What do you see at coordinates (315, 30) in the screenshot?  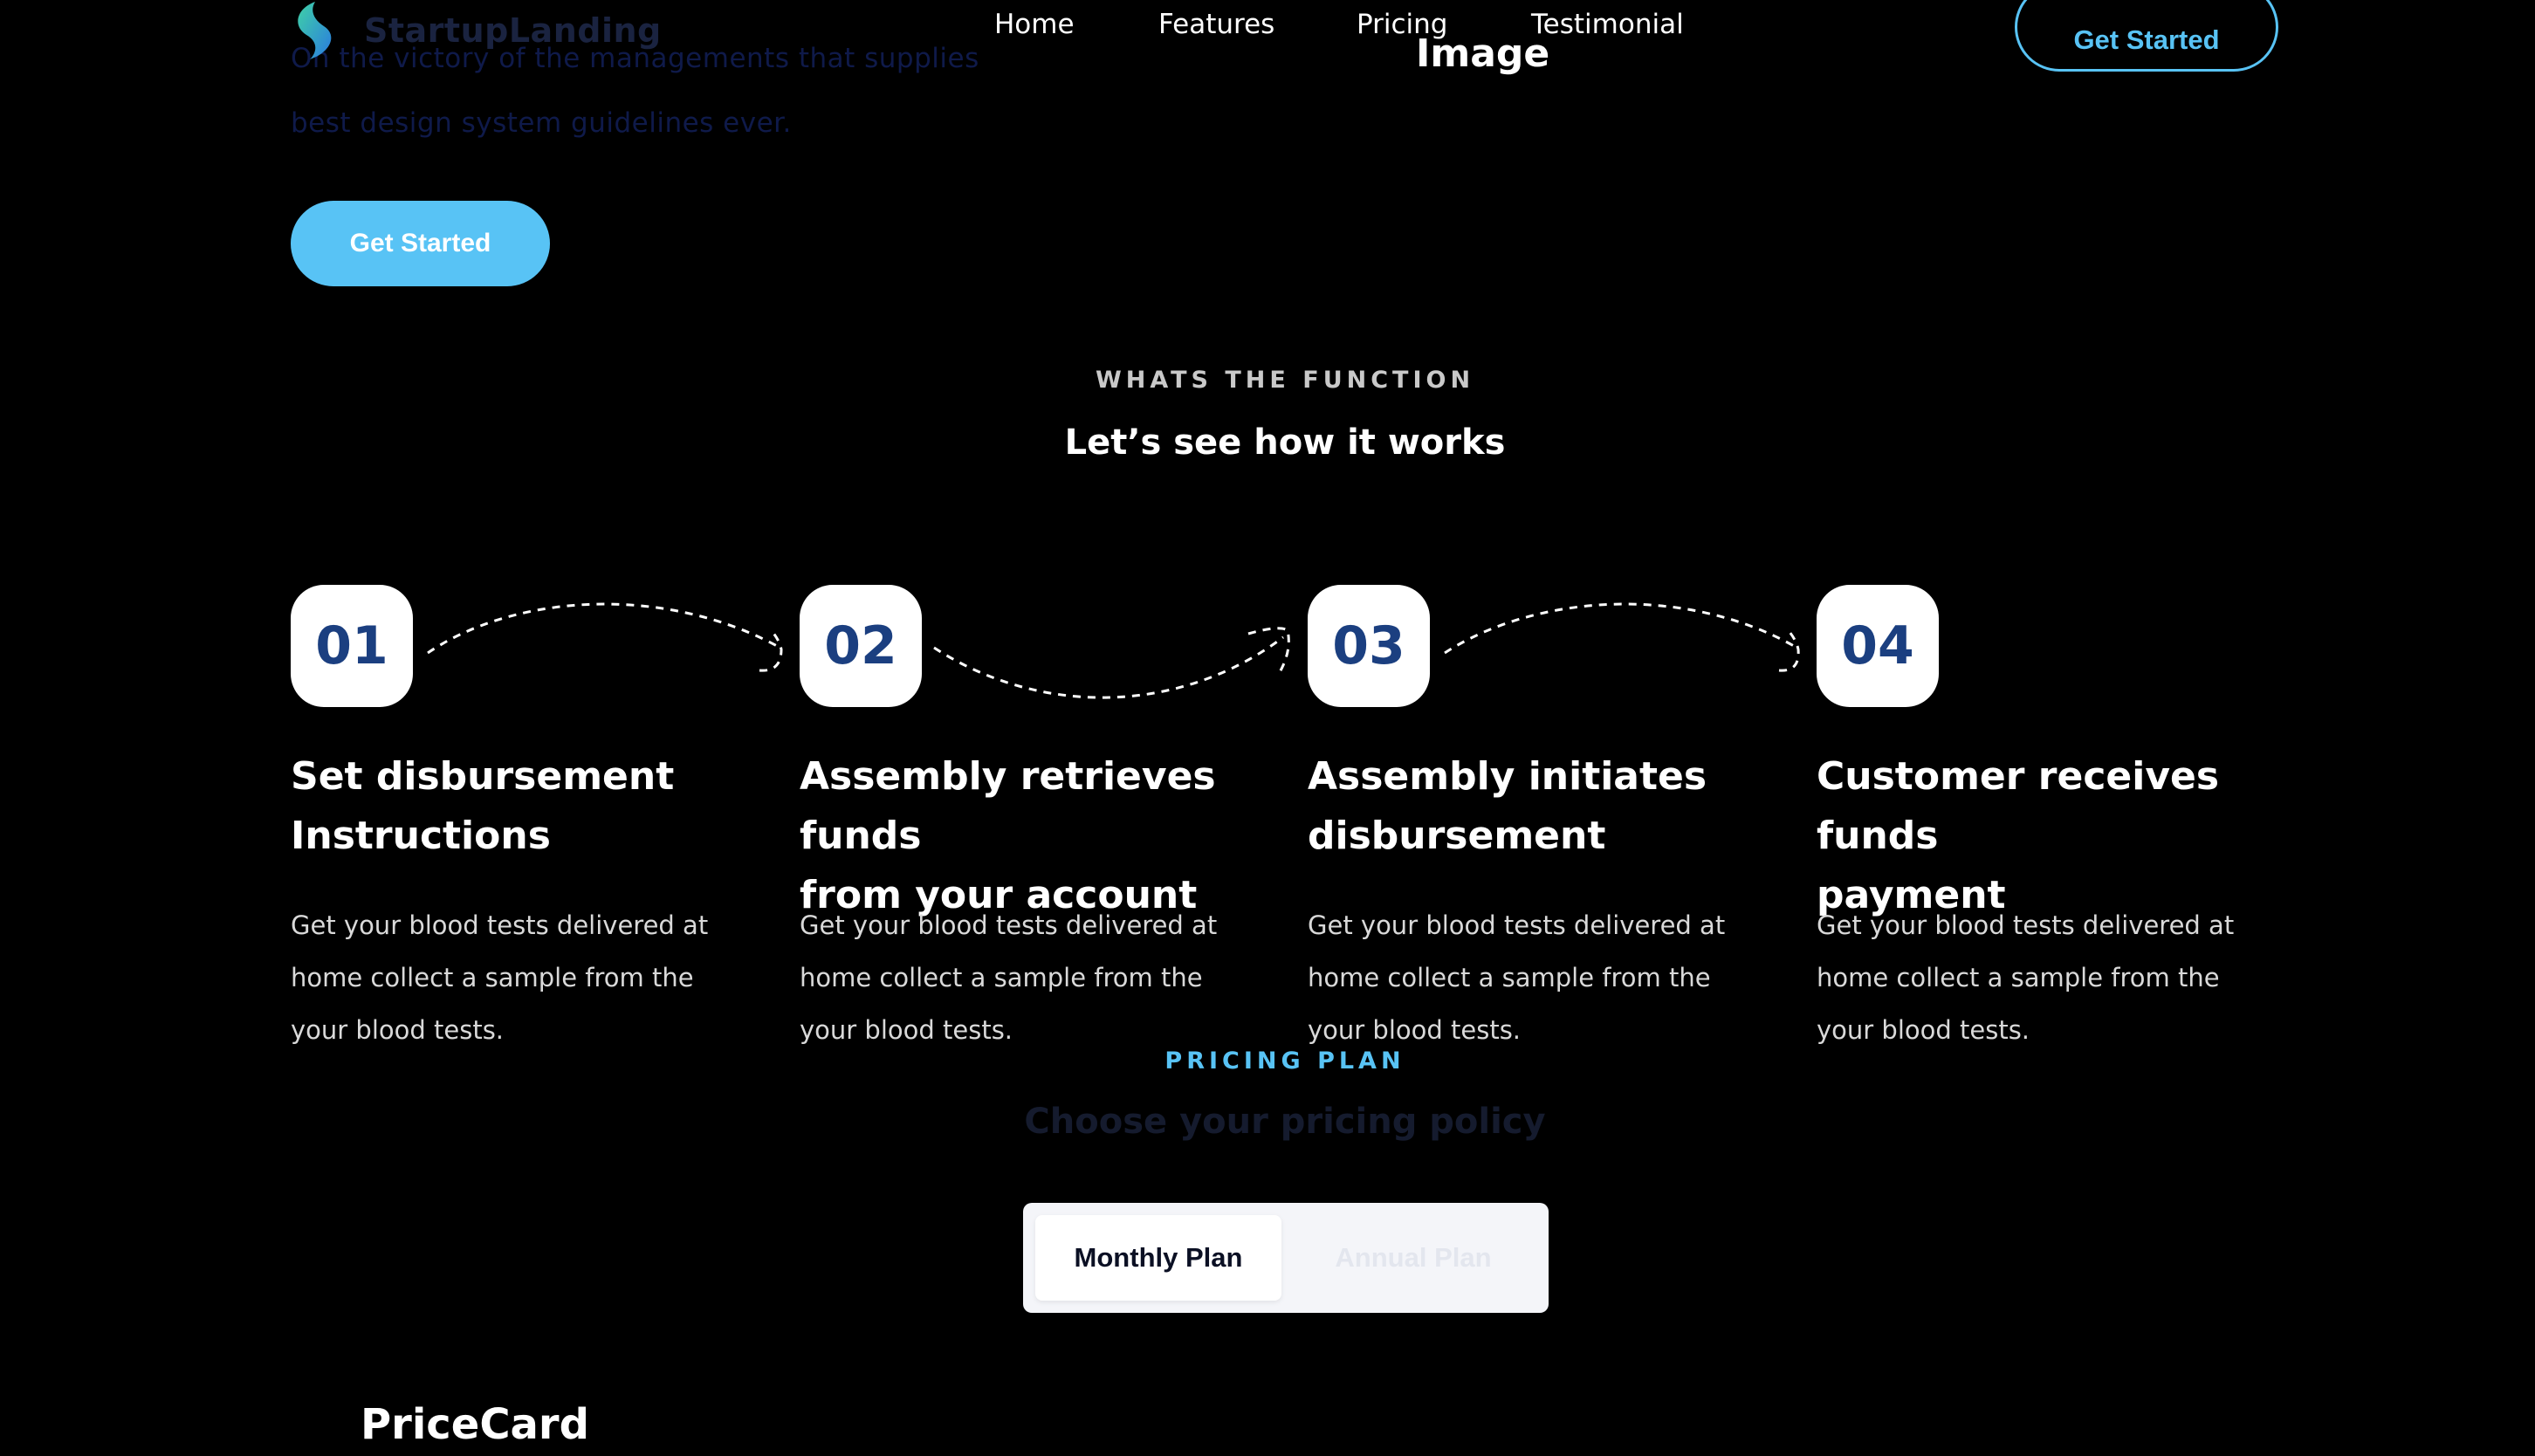 I see `logo-icon` at bounding box center [315, 30].